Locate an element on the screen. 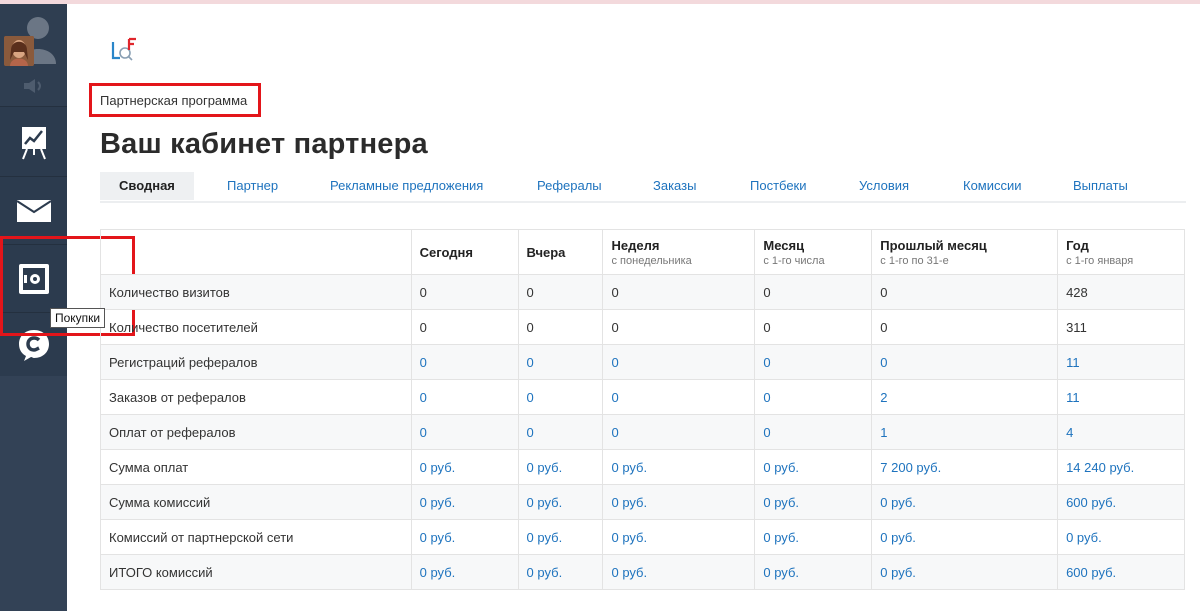  table-cell: 428 is located at coordinates (1121, 292).